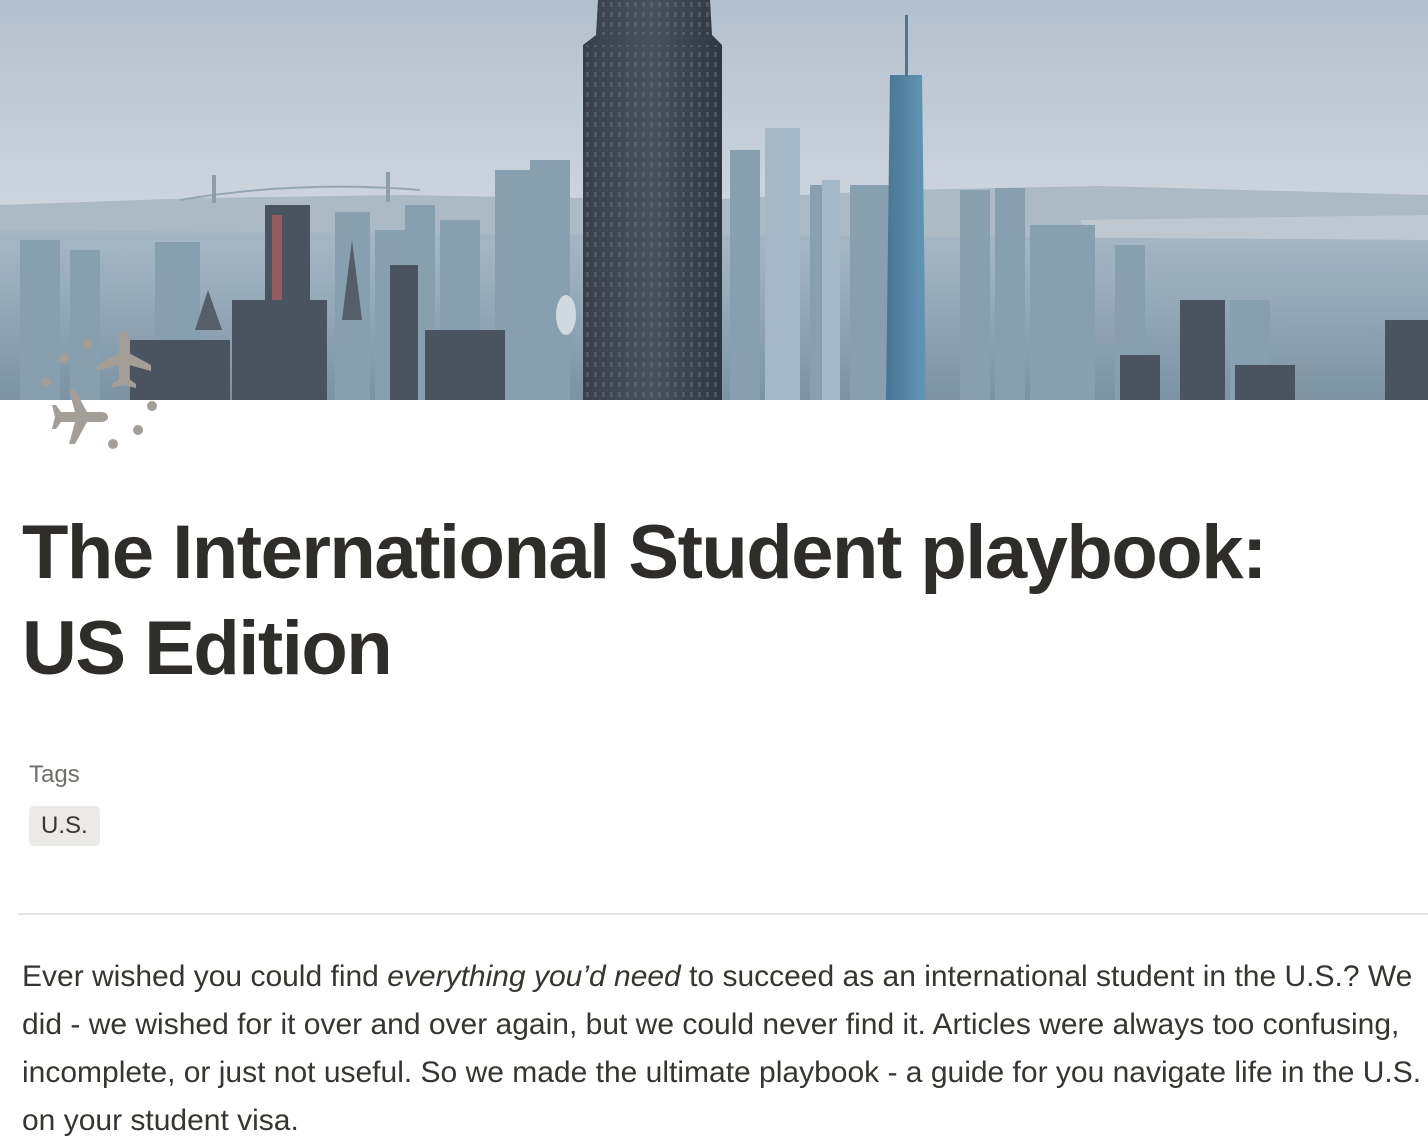 The image size is (1428, 1146). I want to click on page-title-line-1: The International Student playbook:, so click(644, 552).